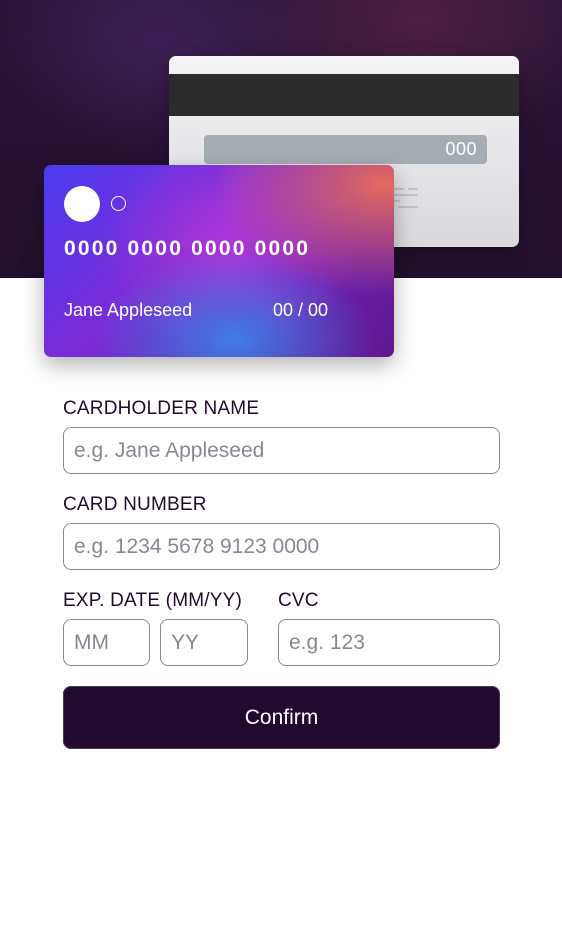  I want to click on card-logo-ring-icon, so click(118, 203).